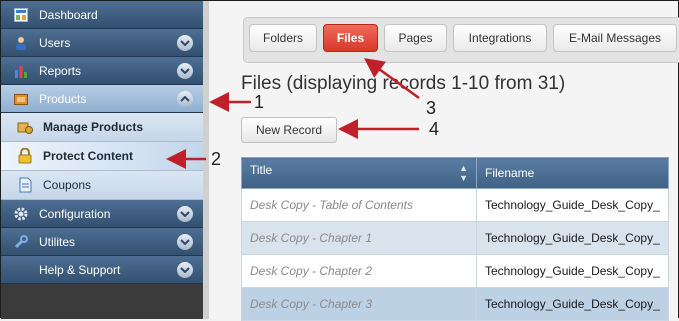  I want to click on annotation-label-1: 1, so click(259, 102).